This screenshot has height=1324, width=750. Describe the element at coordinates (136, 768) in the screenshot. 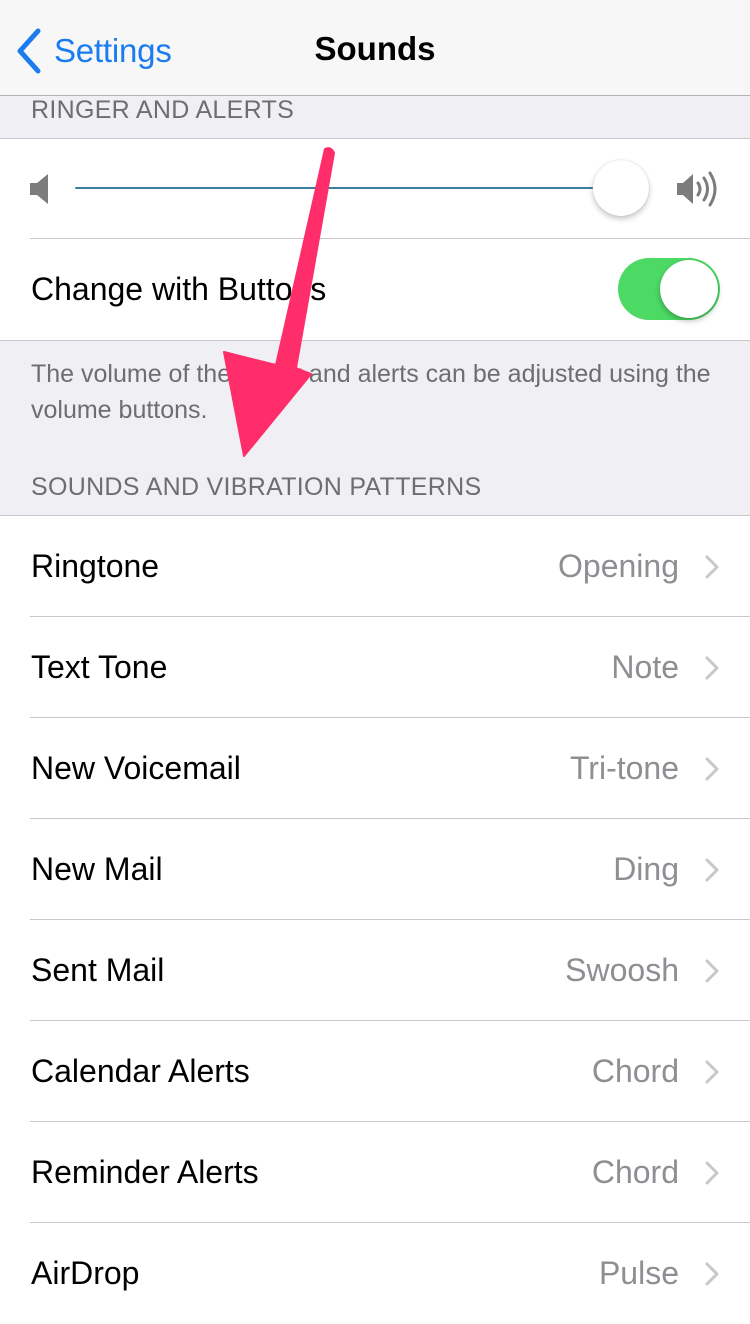

I see `row-label: New Voicemail` at that location.